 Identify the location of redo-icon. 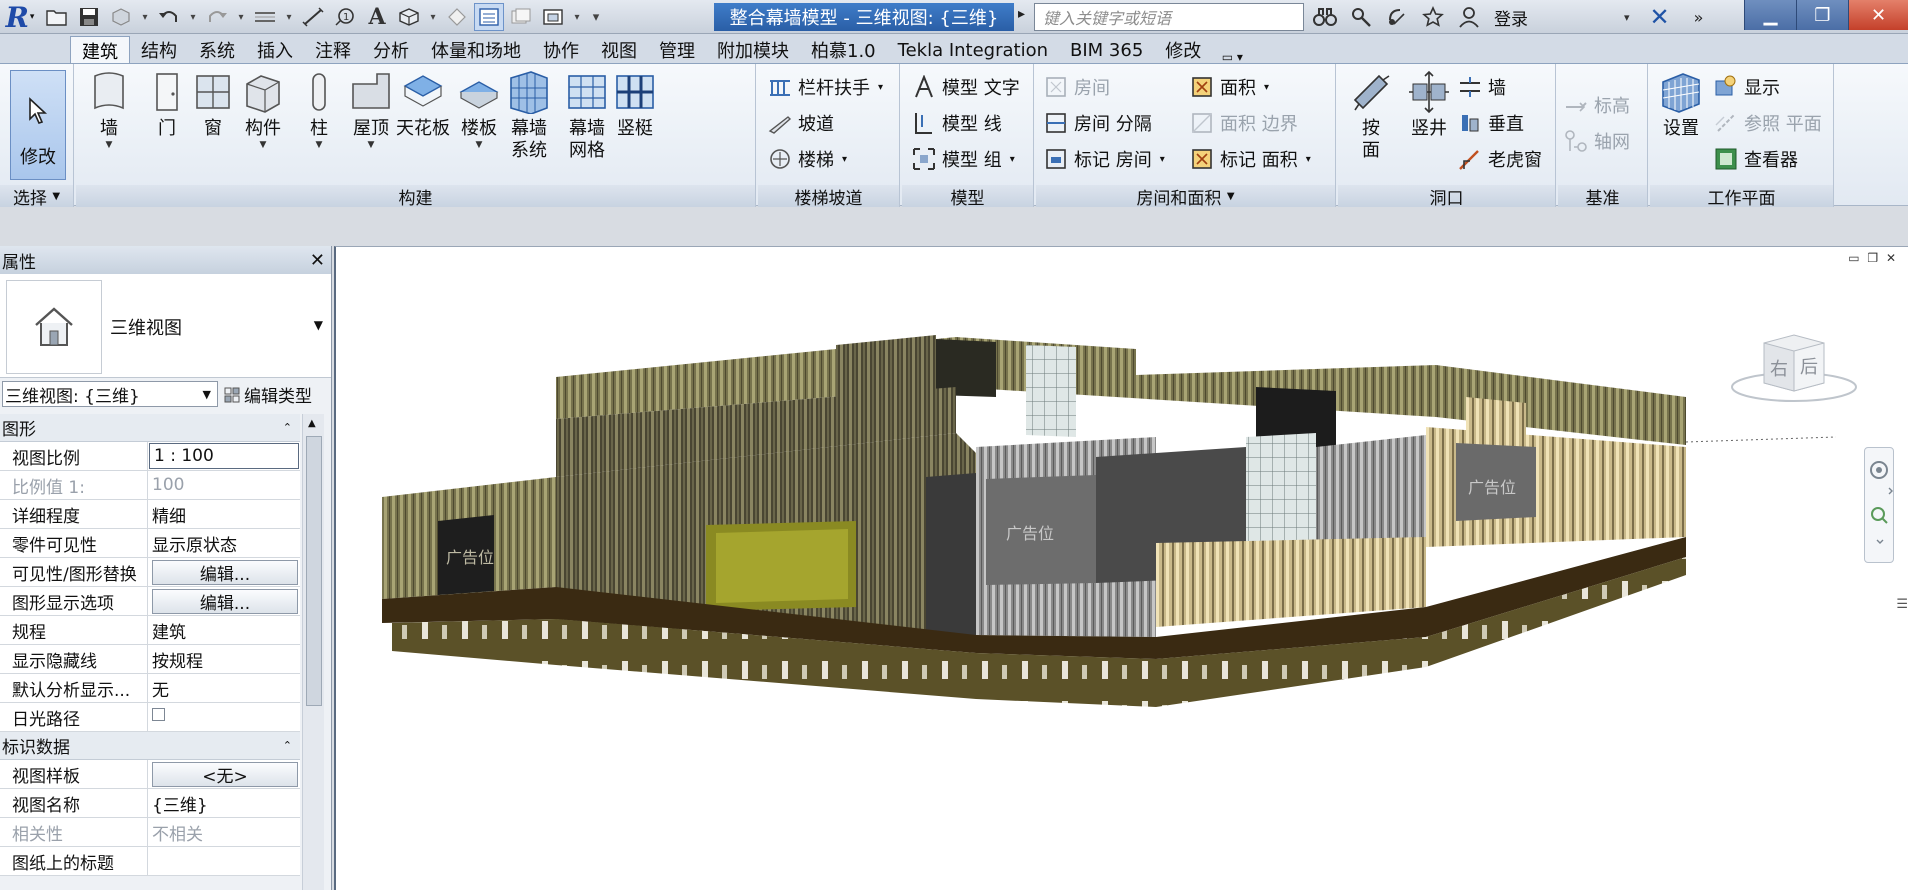
(217, 17).